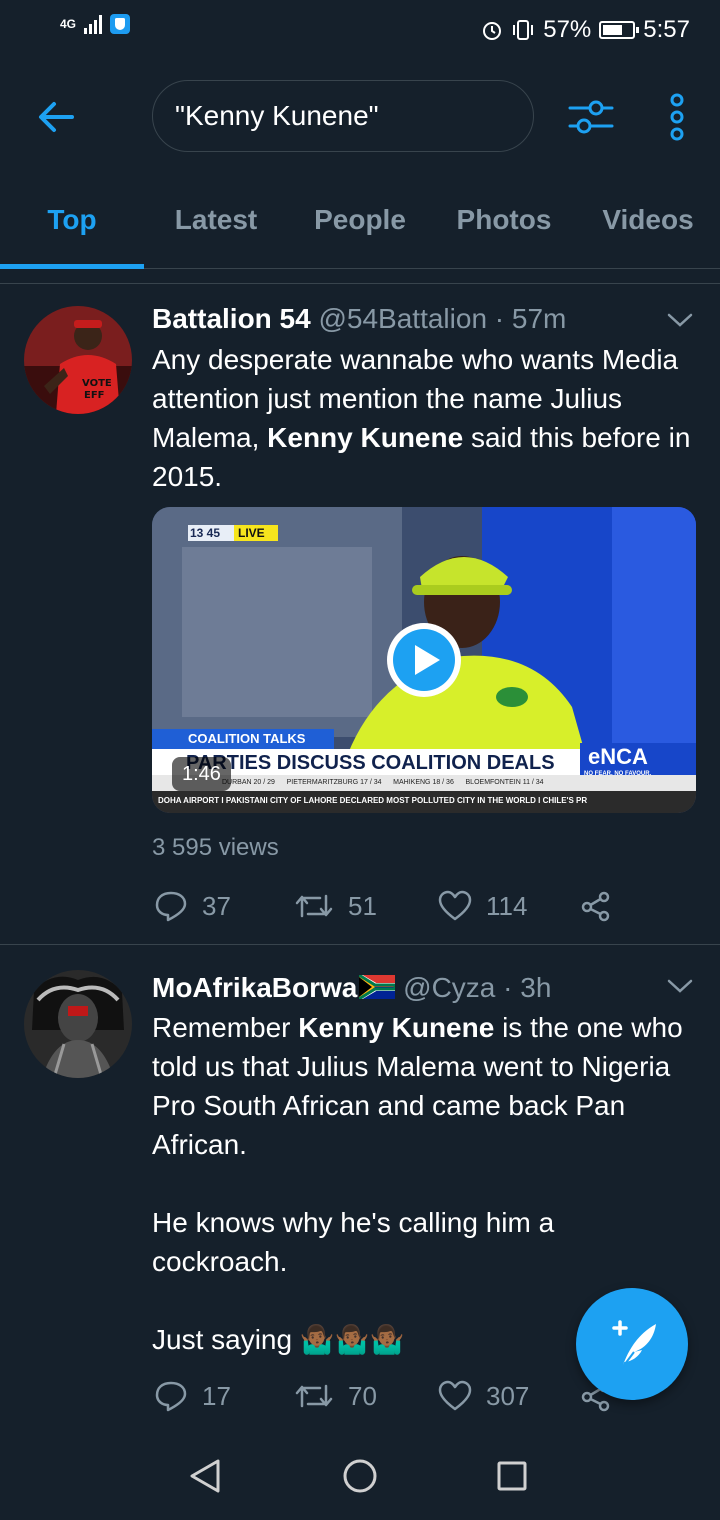 Image resolution: width=720 pixels, height=1520 pixels. What do you see at coordinates (567, 29) in the screenshot?
I see `battery-percent: 57%` at bounding box center [567, 29].